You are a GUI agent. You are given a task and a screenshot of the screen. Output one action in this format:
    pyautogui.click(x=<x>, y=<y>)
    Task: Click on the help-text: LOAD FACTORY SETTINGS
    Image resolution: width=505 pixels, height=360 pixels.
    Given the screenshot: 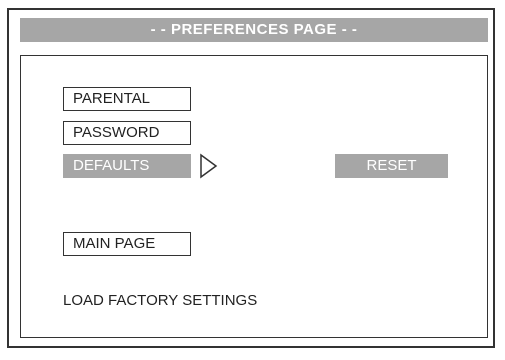 What is the action you would take?
    pyautogui.click(x=160, y=300)
    